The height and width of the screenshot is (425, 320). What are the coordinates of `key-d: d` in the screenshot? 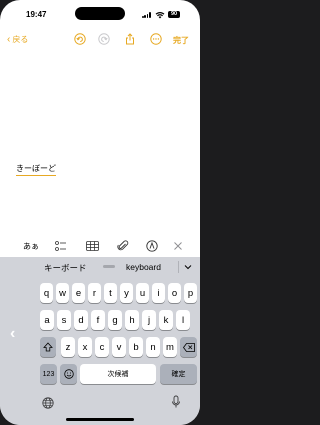 It's located at (81, 320).